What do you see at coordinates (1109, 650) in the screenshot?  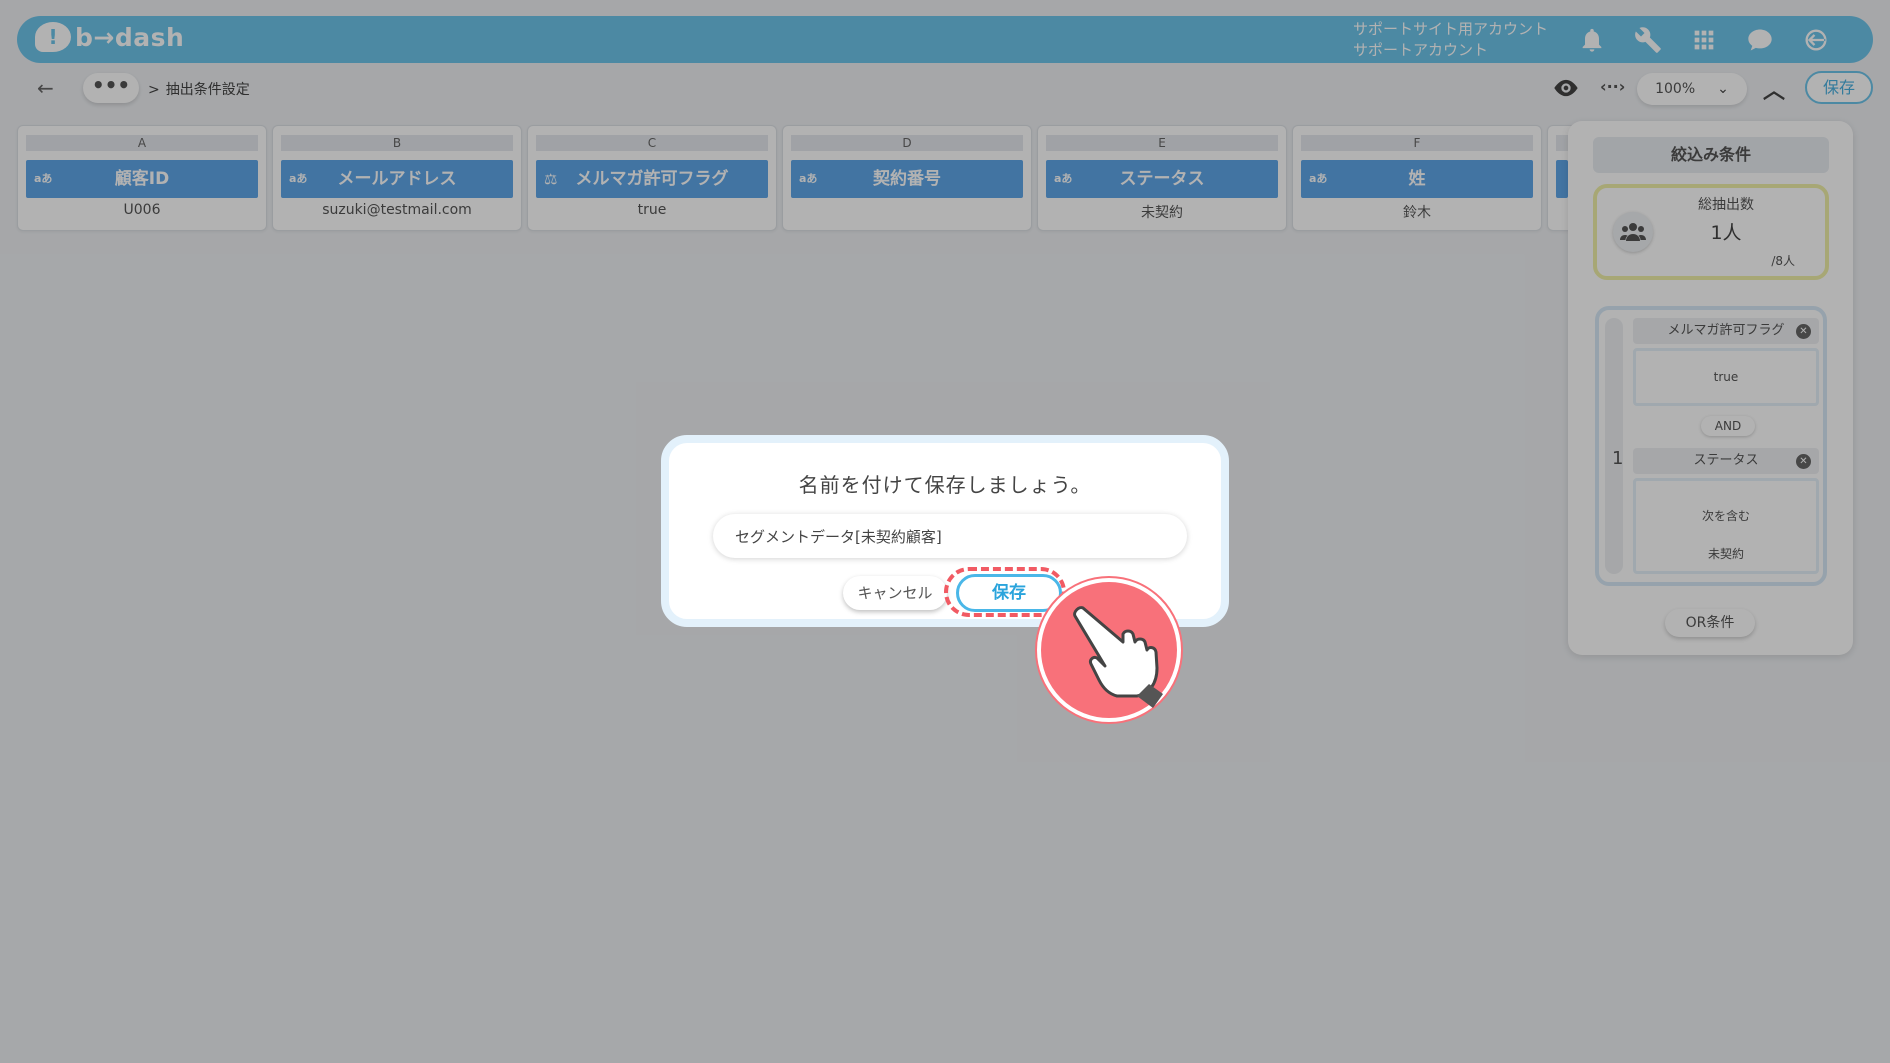 I see `pointing-hand-icon` at bounding box center [1109, 650].